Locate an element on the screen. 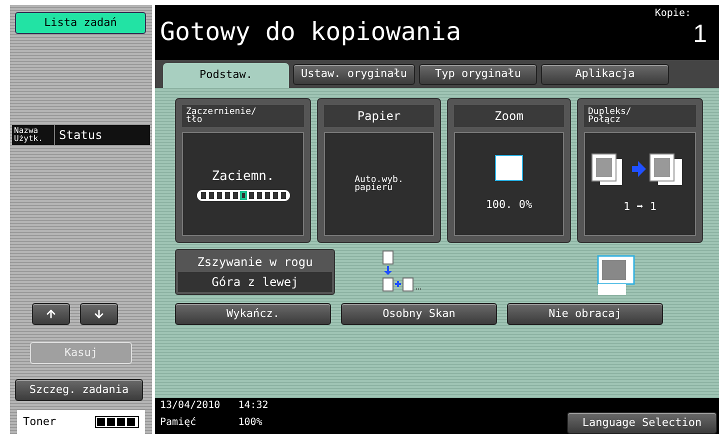 This screenshot has height=434, width=719. page-icon is located at coordinates (508, 167).